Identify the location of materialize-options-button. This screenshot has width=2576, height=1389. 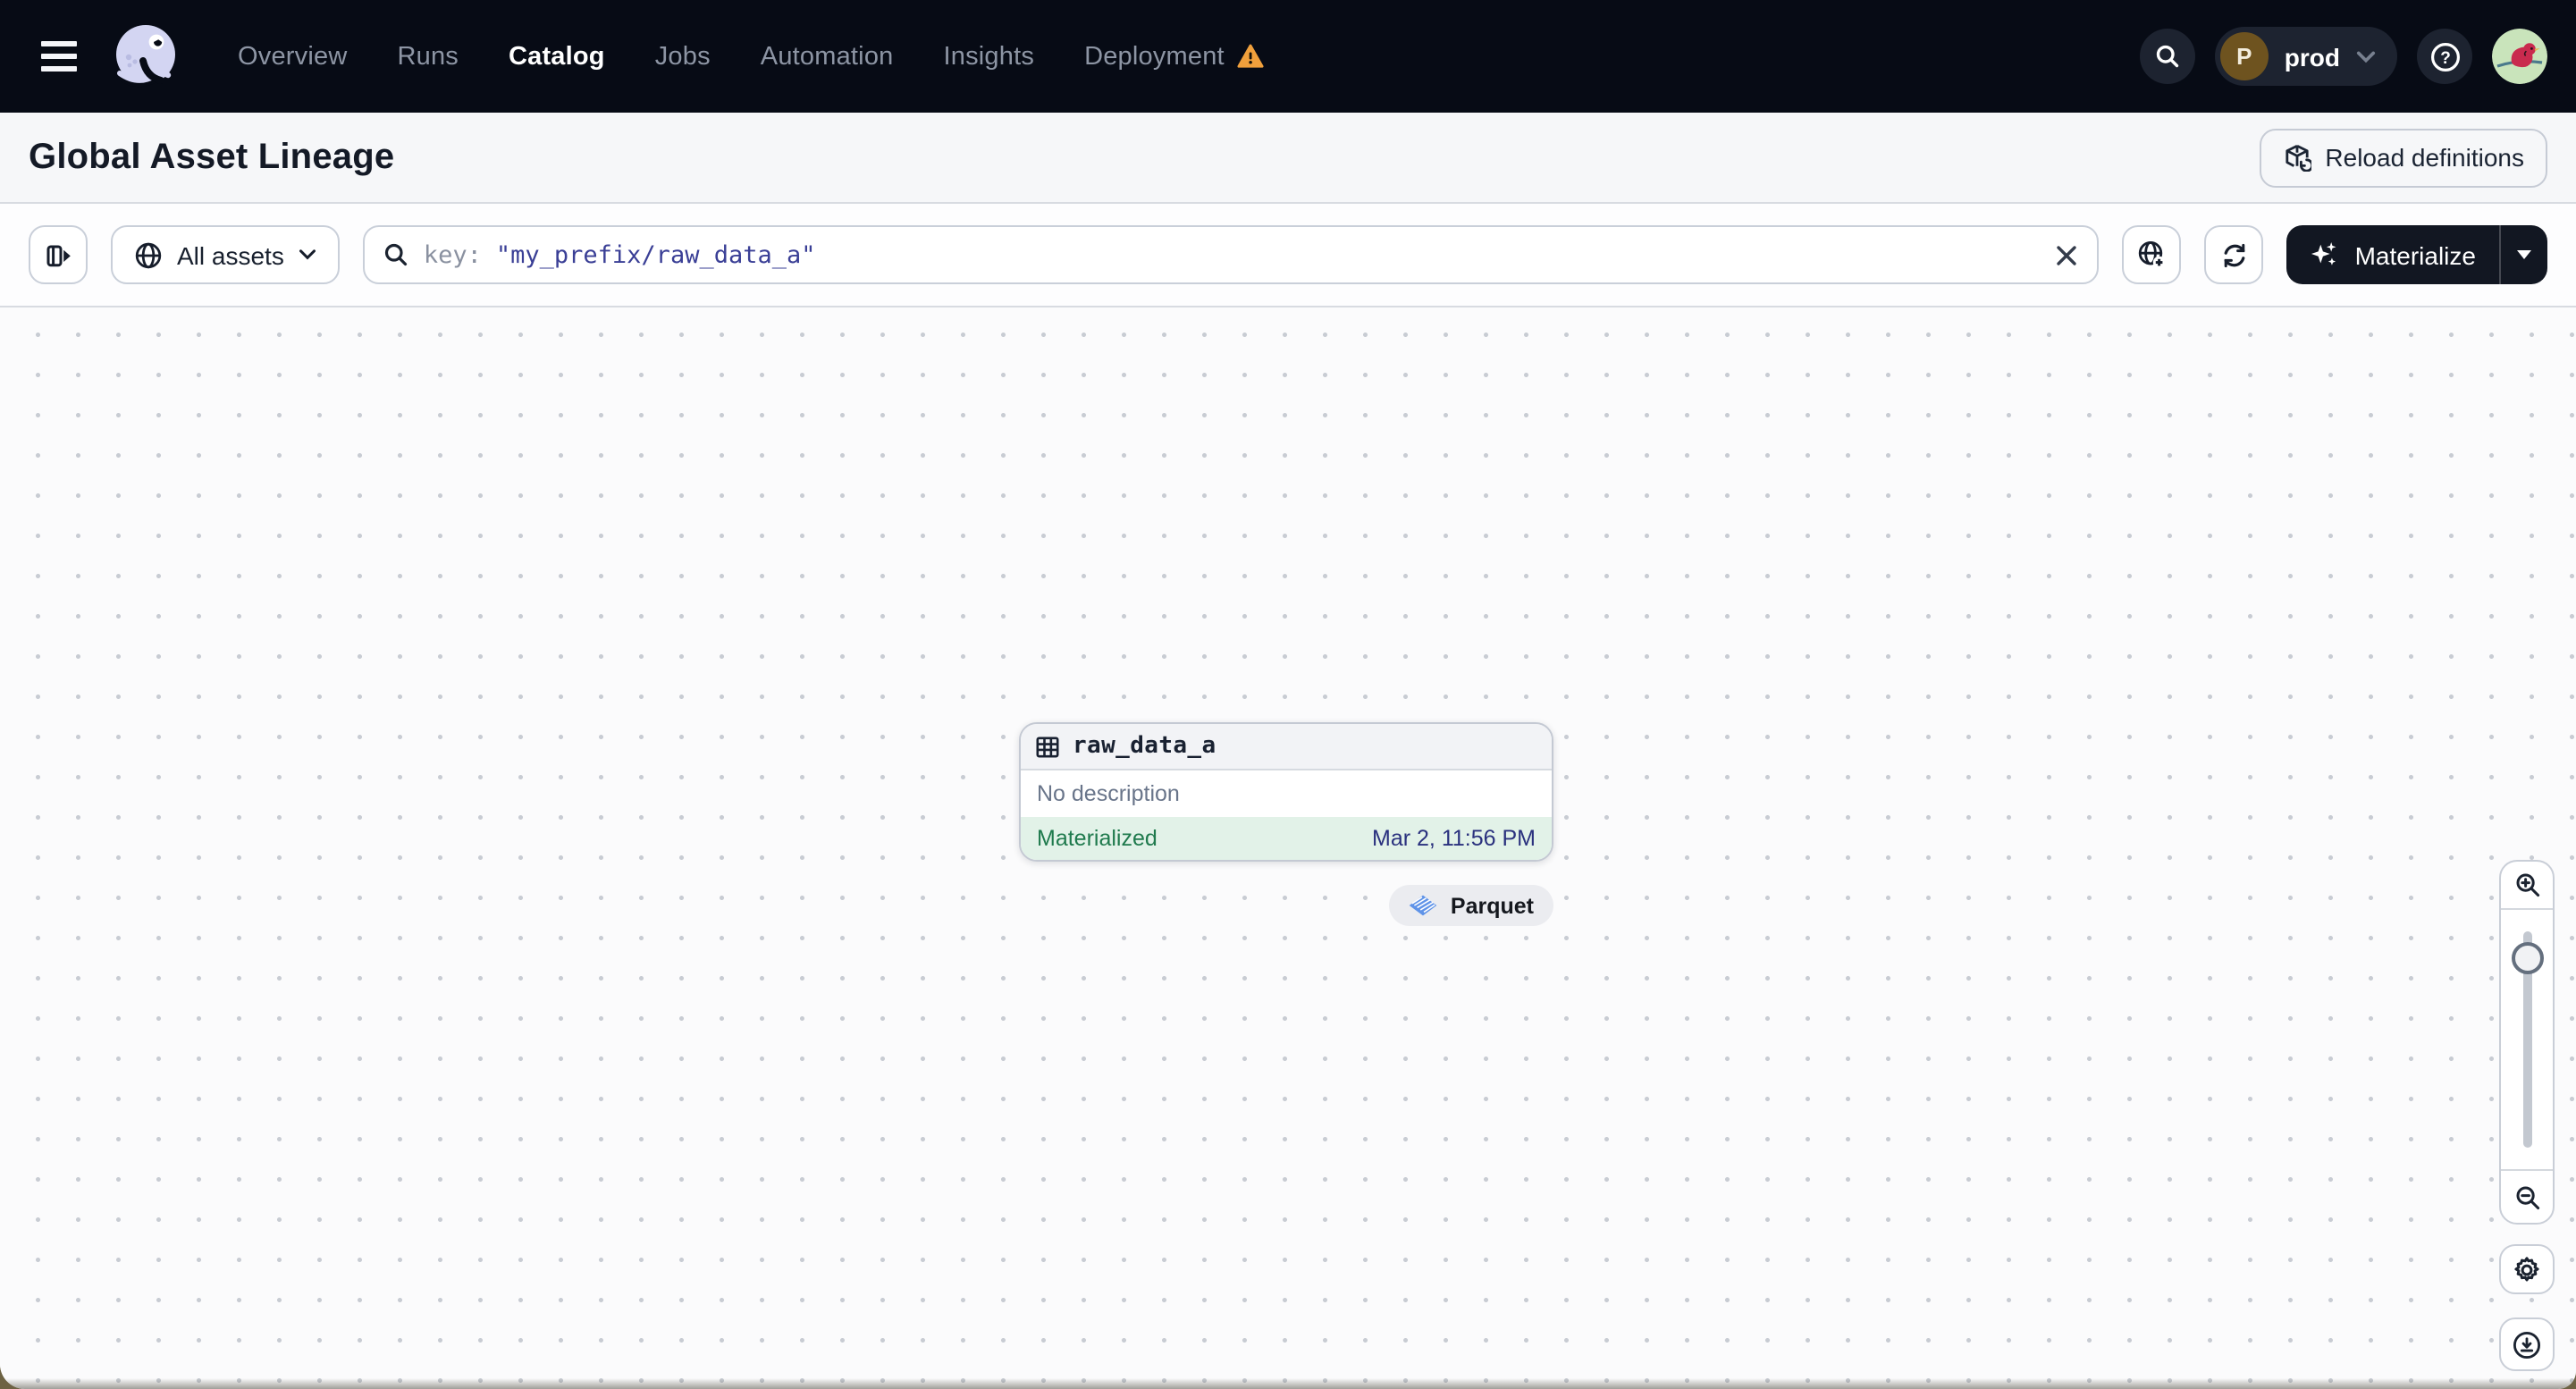
(2524, 254).